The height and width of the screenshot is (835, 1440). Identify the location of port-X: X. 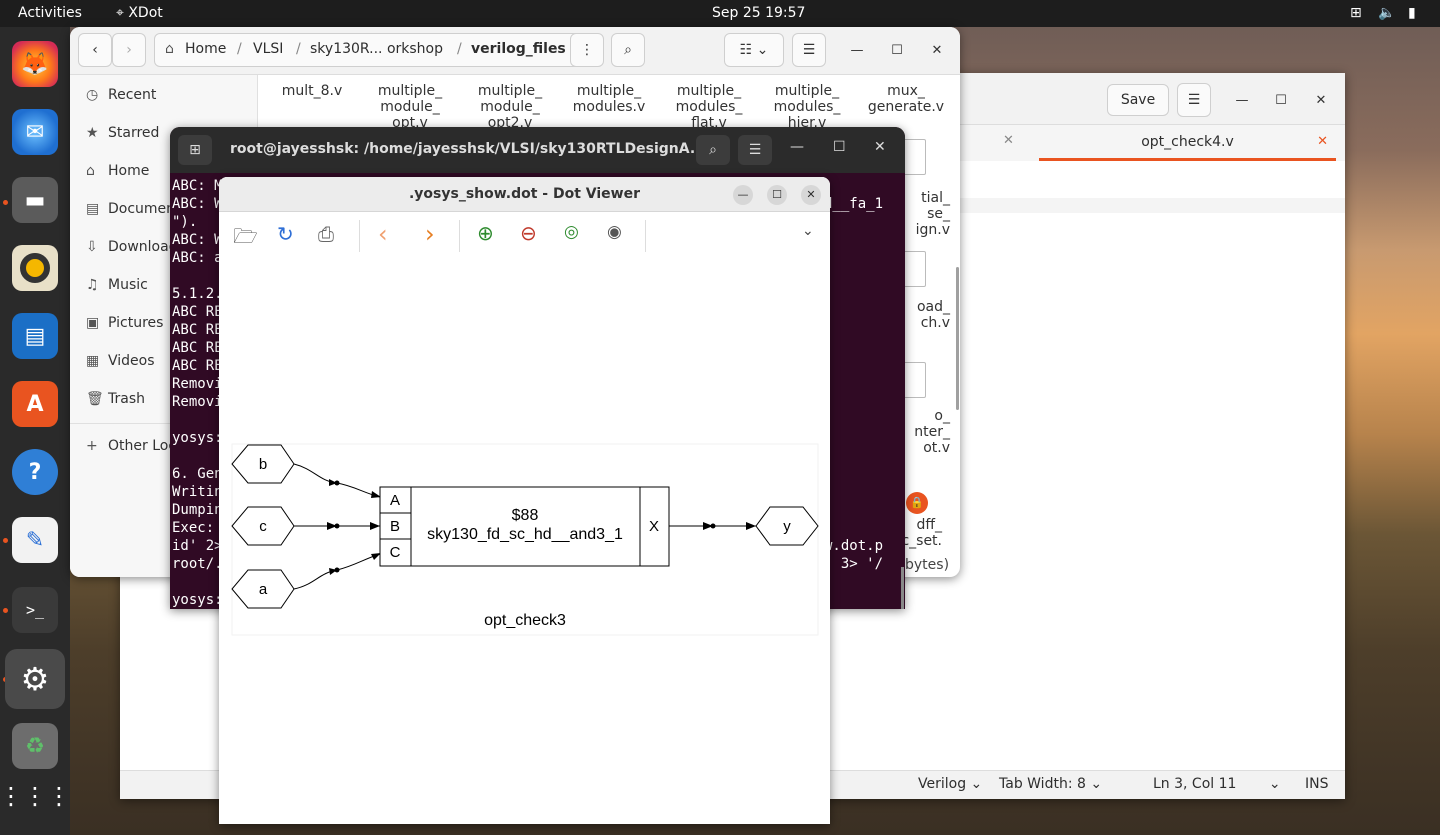
(654, 526).